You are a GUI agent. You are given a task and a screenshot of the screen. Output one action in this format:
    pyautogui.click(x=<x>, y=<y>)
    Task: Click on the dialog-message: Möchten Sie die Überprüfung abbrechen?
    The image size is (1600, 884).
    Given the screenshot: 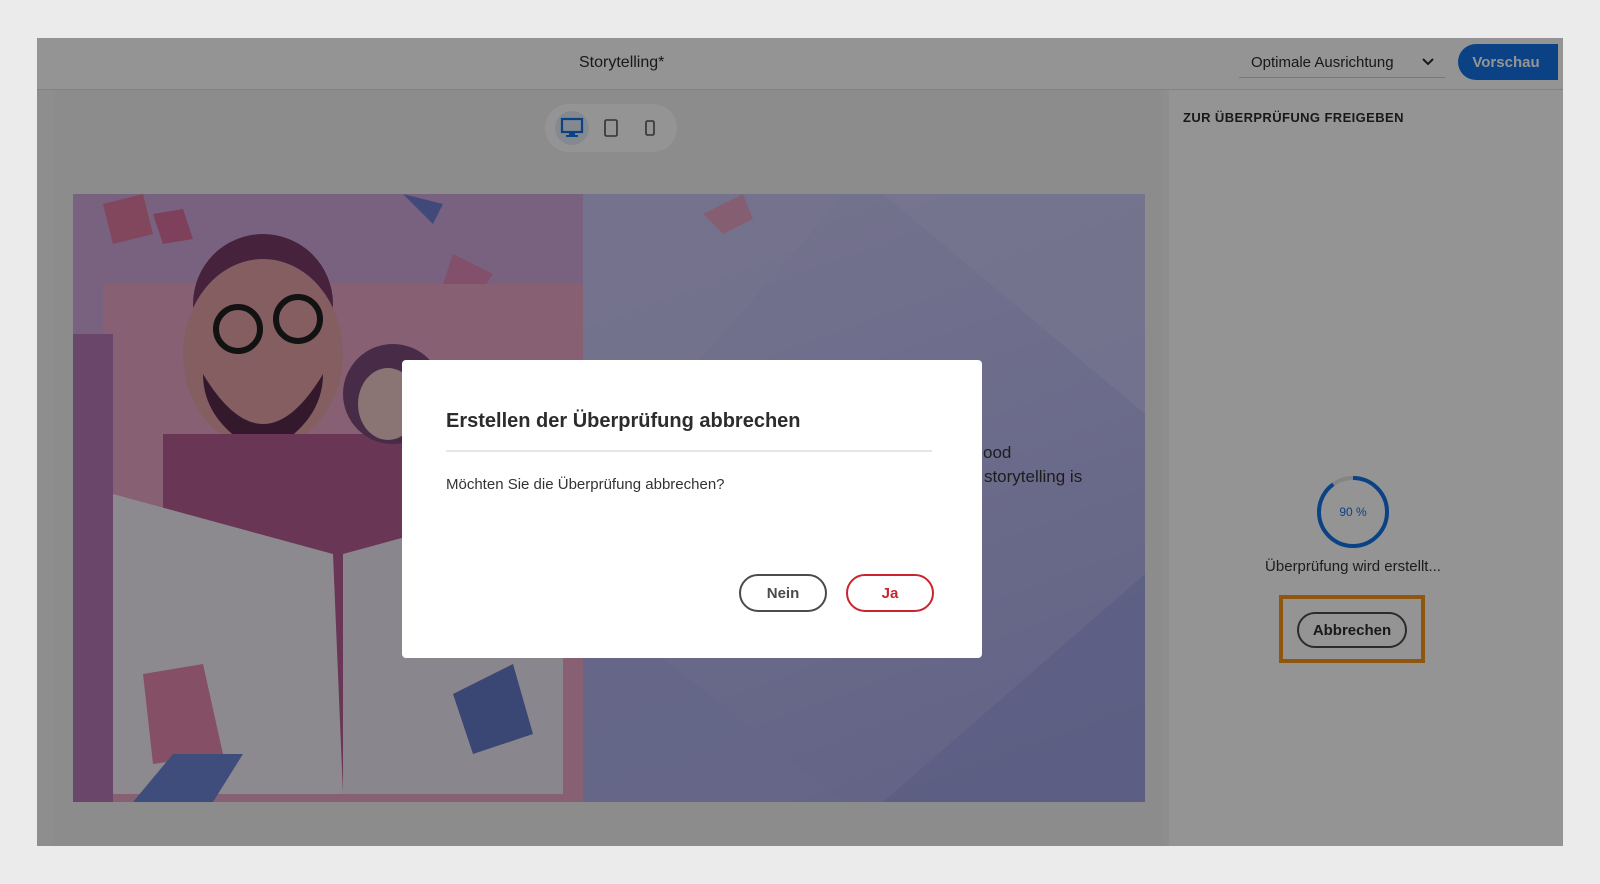 What is the action you would take?
    pyautogui.click(x=585, y=484)
    